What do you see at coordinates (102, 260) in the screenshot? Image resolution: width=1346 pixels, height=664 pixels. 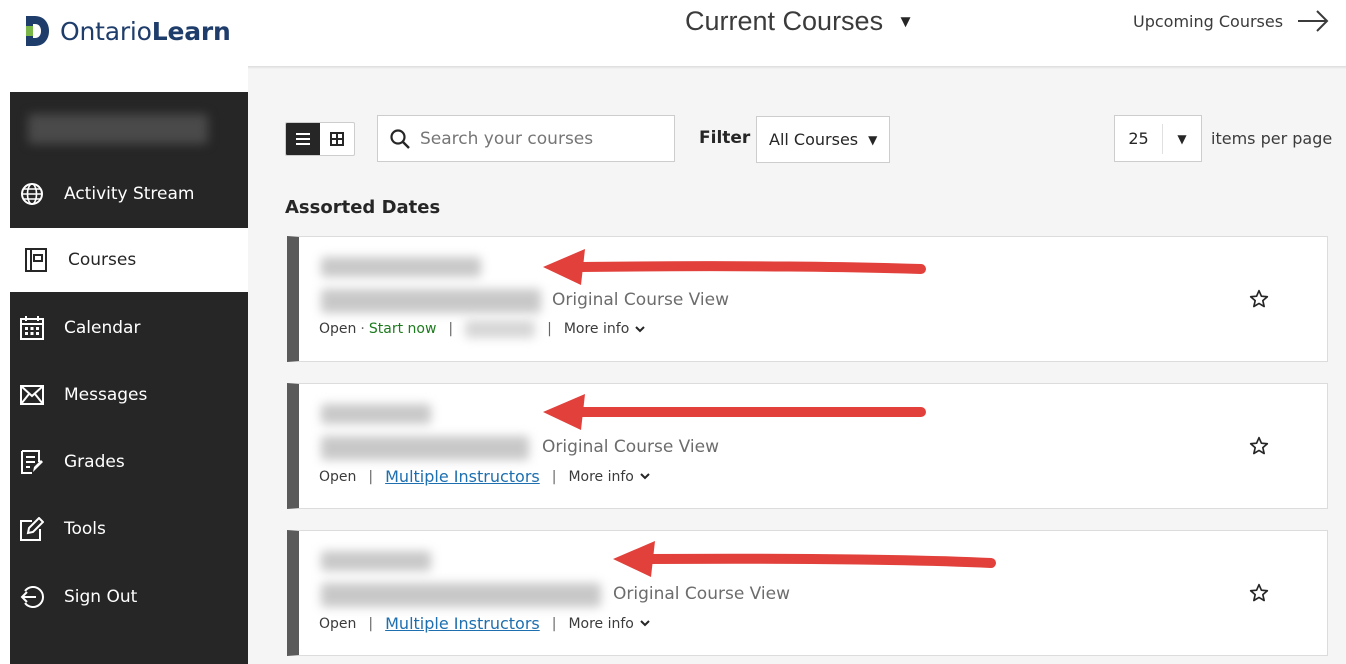 I see `sidebar-item-label: Courses` at bounding box center [102, 260].